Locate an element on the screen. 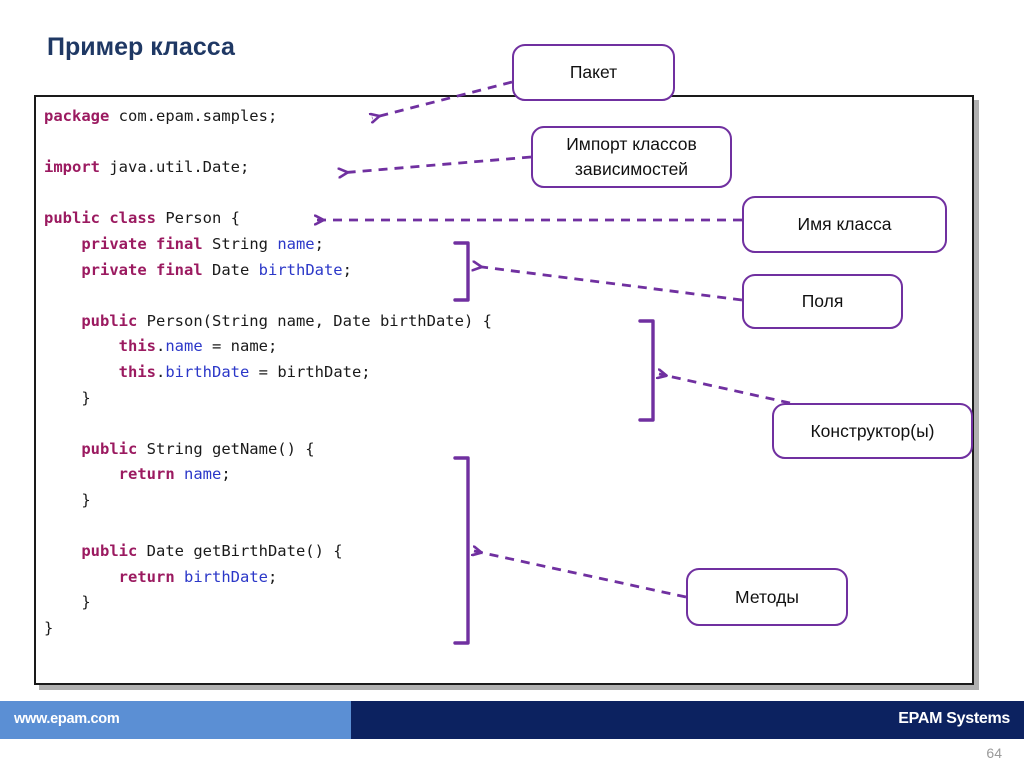  code-token: Date getBirthDate() { is located at coordinates (240, 551).